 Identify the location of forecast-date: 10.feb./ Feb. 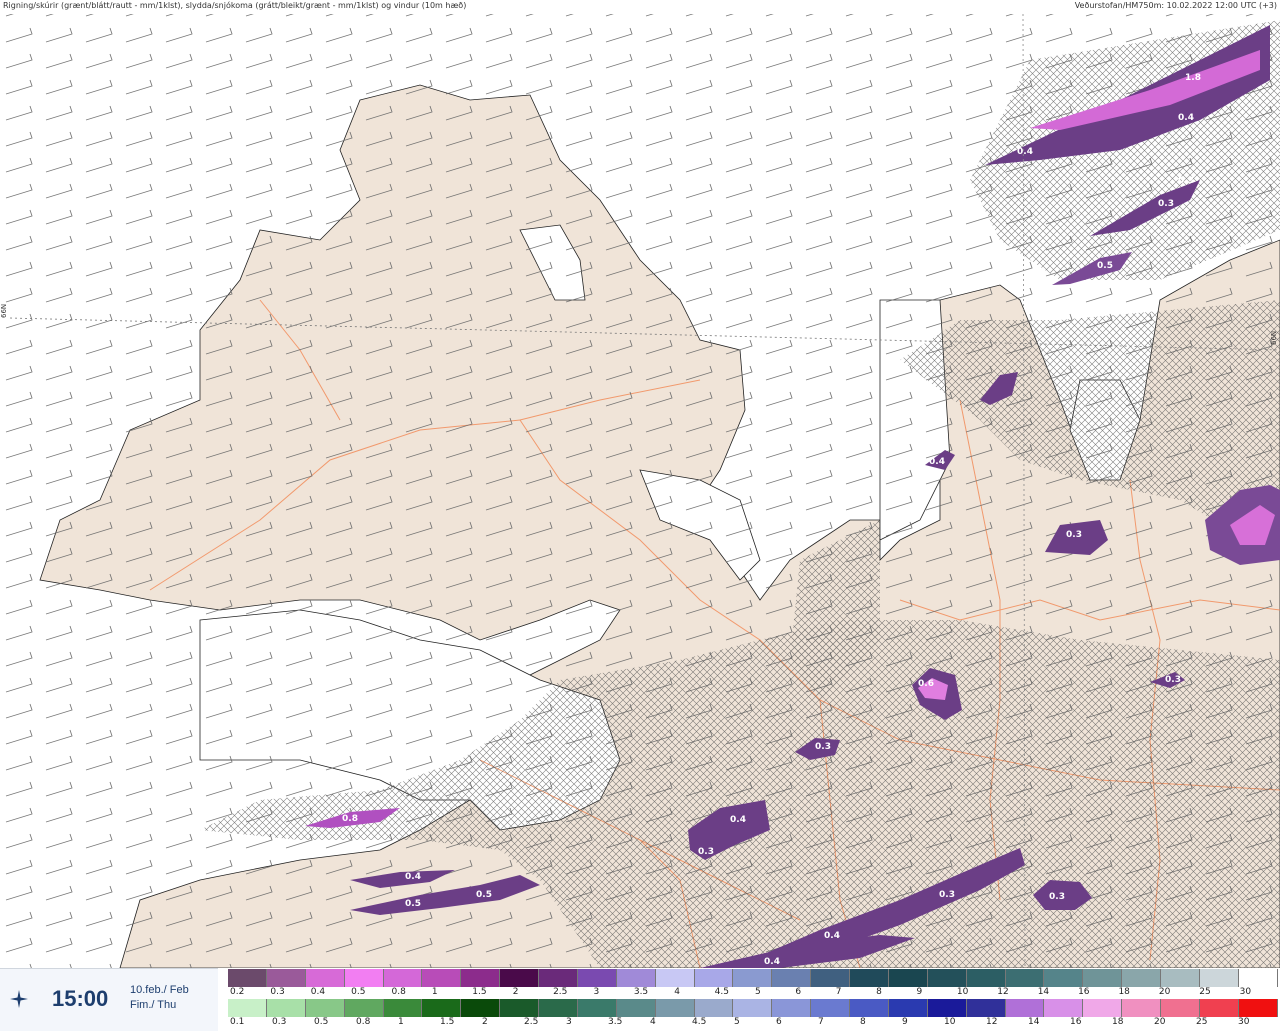
(159, 990).